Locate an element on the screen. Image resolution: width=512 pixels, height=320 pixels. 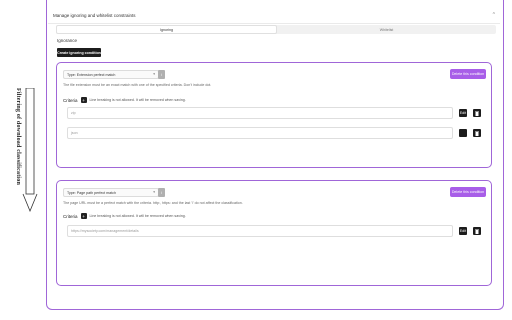
condition-type-select: Type: Page path perfect match ▾ is located at coordinates (111, 192).